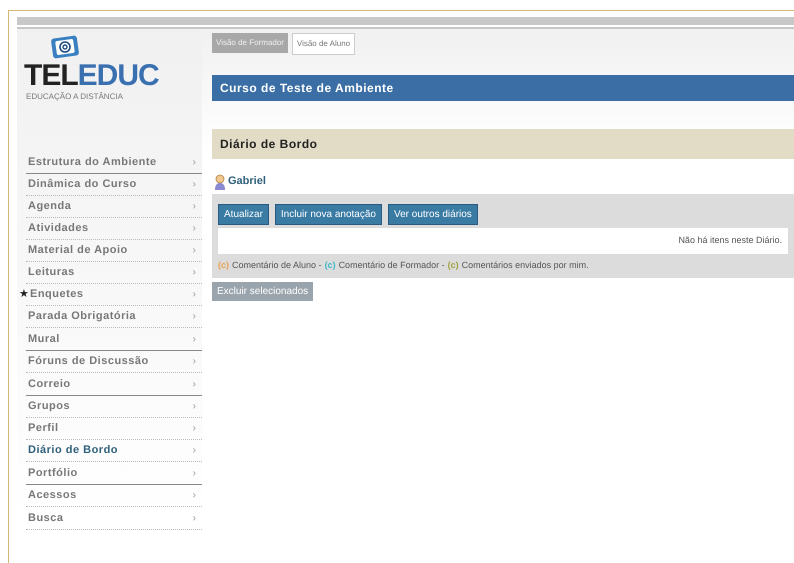 The image size is (794, 563). I want to click on view-tab: Visão de Aluno, so click(324, 44).